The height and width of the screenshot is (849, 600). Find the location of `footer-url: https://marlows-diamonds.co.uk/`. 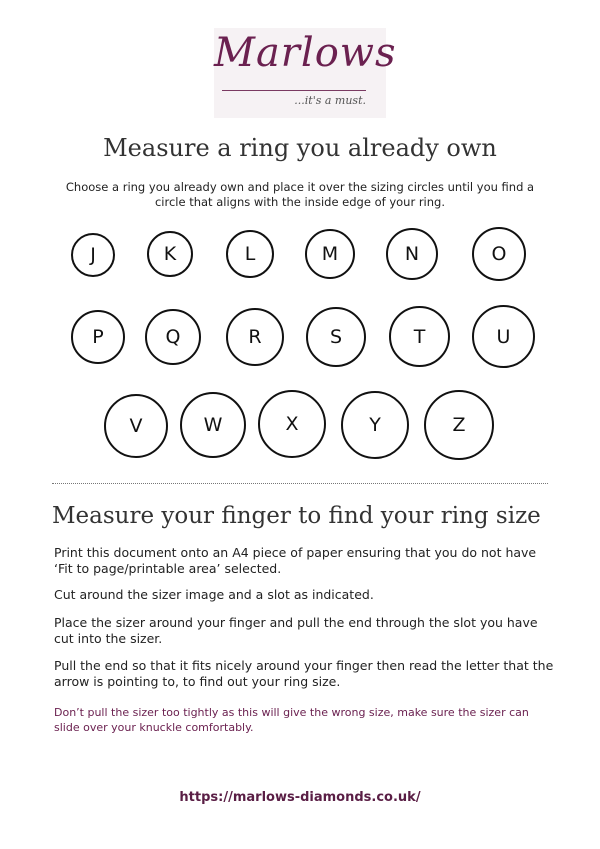

footer-url: https://marlows-diamonds.co.uk/ is located at coordinates (300, 797).